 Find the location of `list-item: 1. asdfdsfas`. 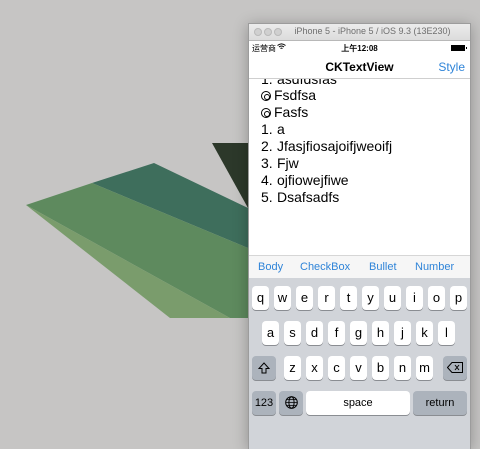

list-item: 1. asdfdsfas is located at coordinates (299, 83).